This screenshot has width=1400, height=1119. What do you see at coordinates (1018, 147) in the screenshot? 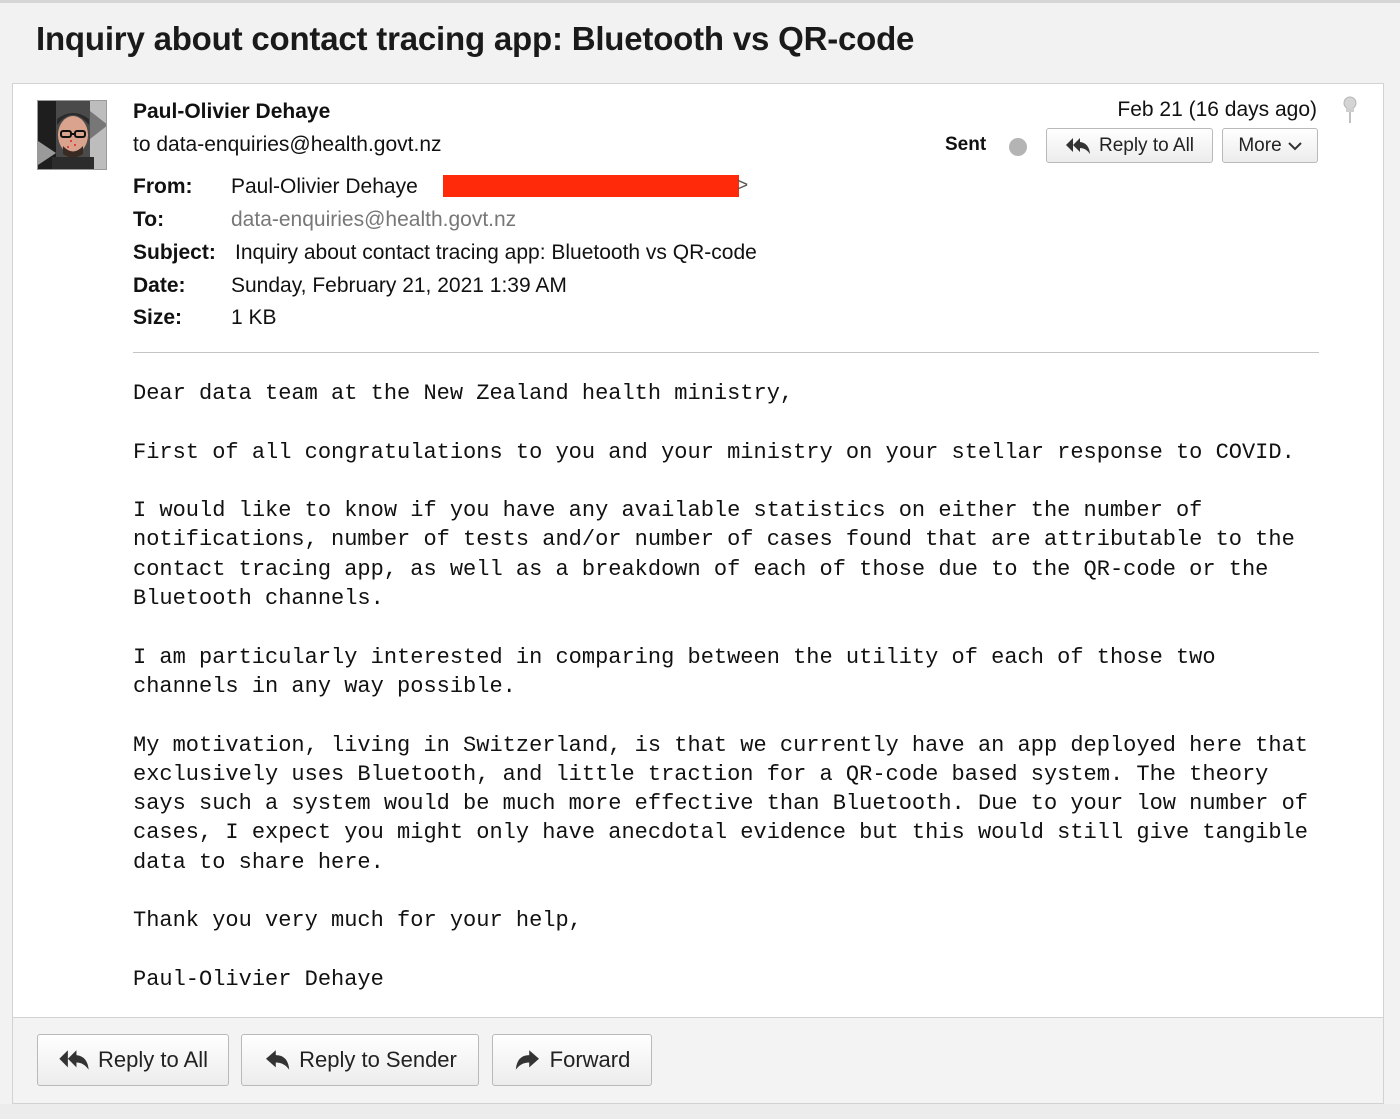
I see `status-dot` at bounding box center [1018, 147].